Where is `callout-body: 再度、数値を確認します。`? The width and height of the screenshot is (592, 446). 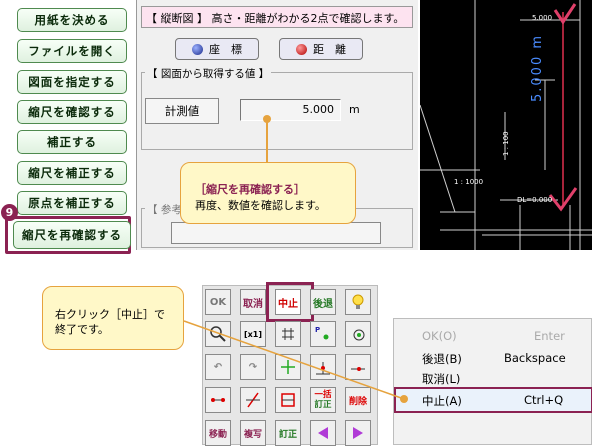
callout-body: 再度、数値を確認します。 is located at coordinates (260, 205).